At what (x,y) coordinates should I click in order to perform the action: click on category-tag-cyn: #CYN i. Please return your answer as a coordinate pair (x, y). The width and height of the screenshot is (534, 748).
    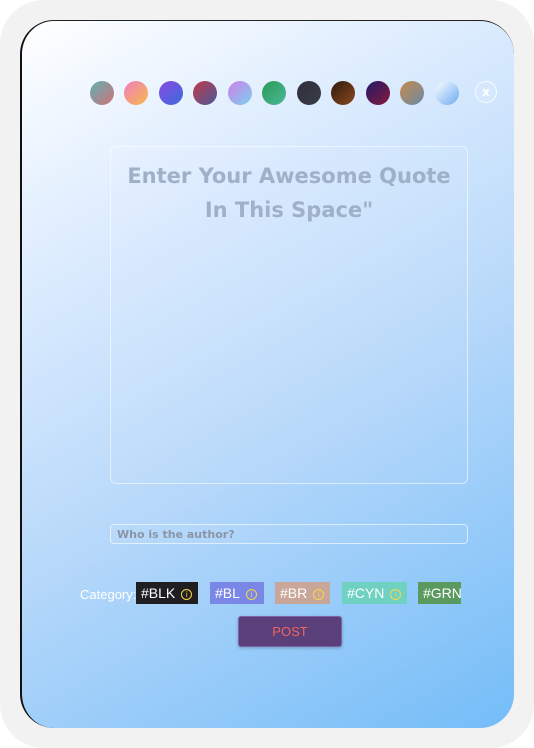
    Looking at the image, I should click on (374, 593).